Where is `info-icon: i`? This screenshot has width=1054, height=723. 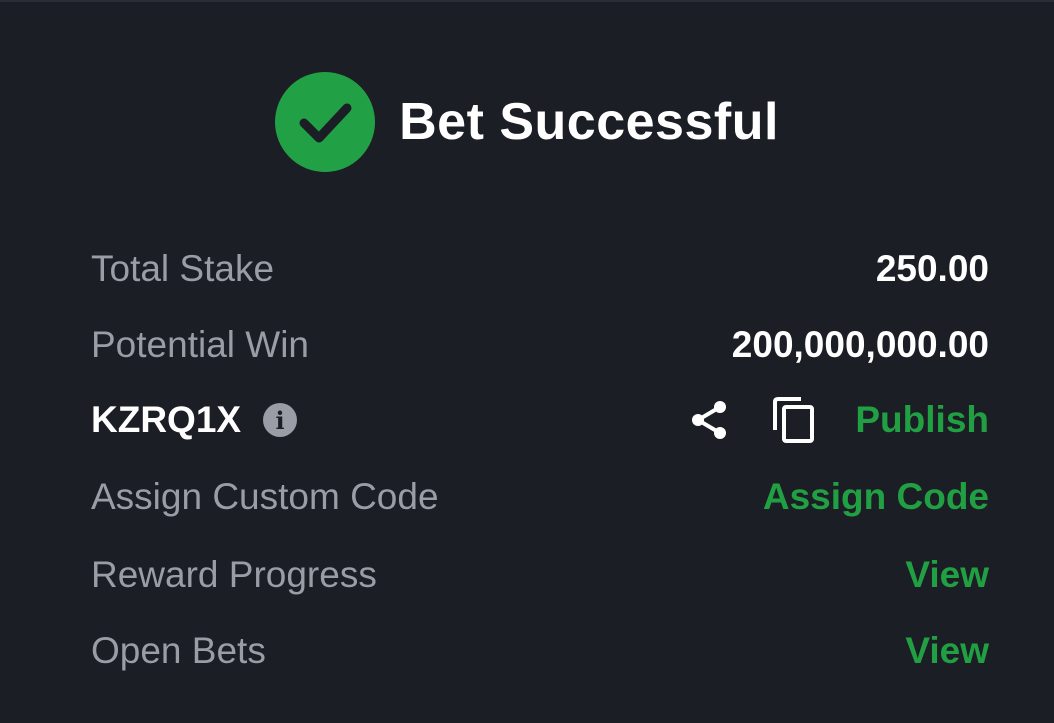 info-icon: i is located at coordinates (280, 420).